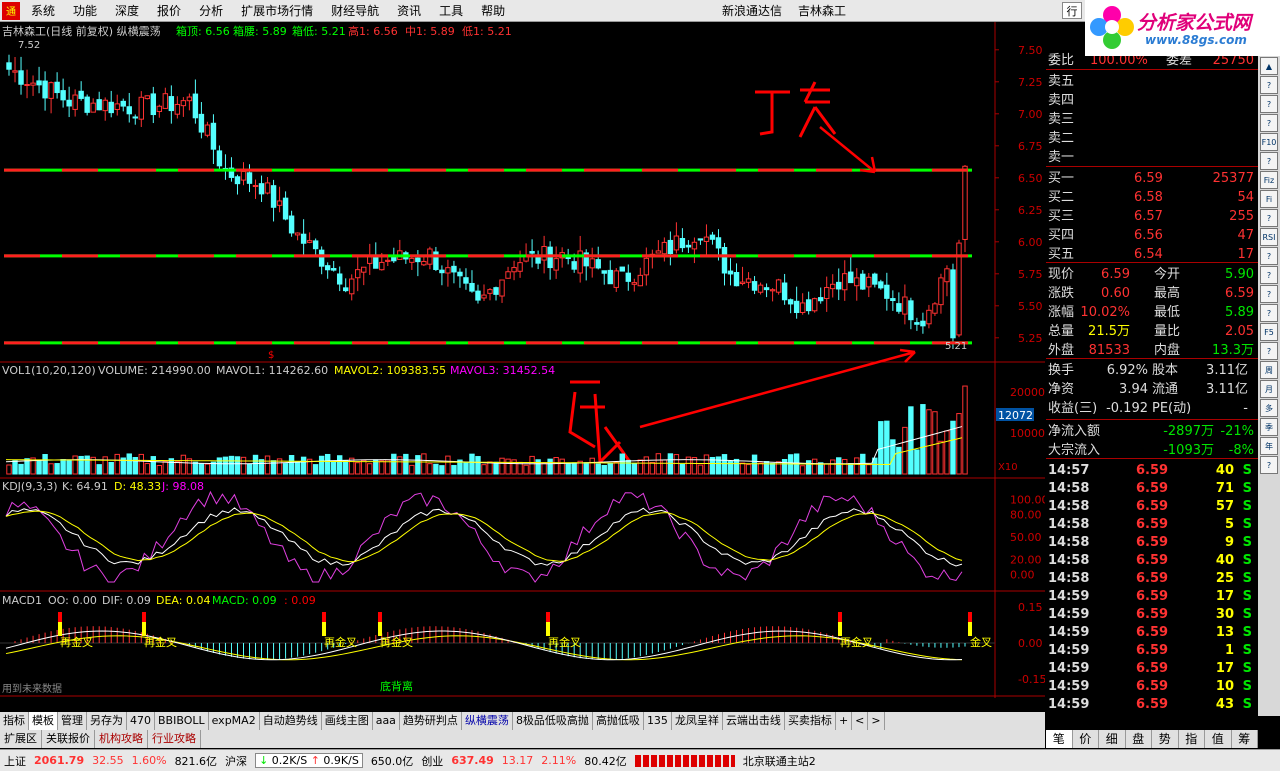 This screenshot has width=1280, height=771. I want to click on indicator-tab: <, so click(860, 721).